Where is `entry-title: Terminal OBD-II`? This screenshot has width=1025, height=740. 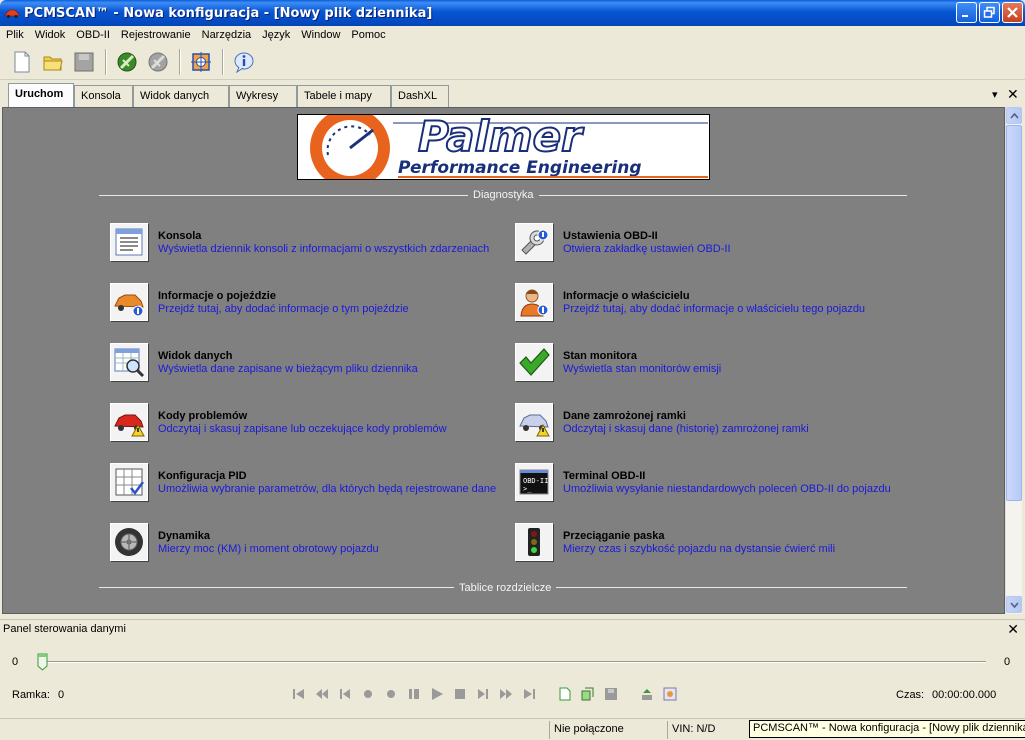 entry-title: Terminal OBD-II is located at coordinates (604, 476).